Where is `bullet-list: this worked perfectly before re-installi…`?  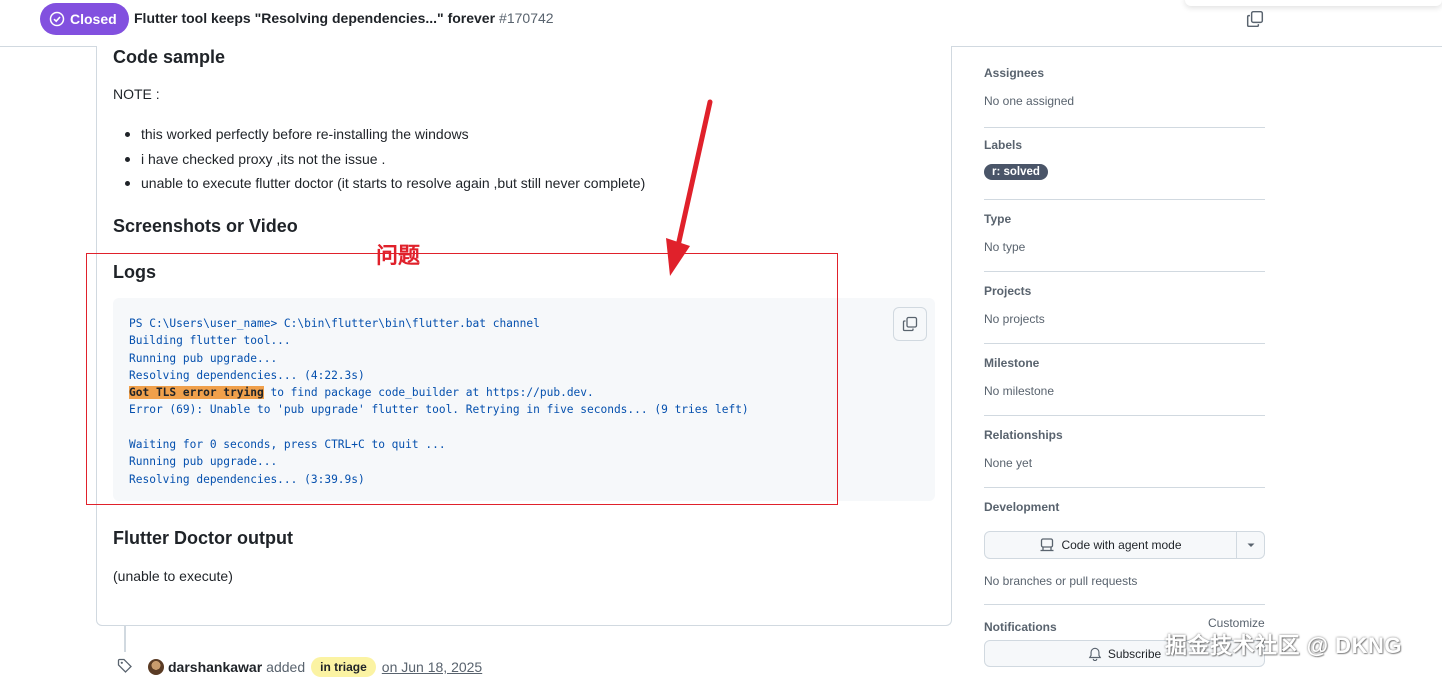
bullet-list: this worked perfectly before re-installi… is located at coordinates (381, 159).